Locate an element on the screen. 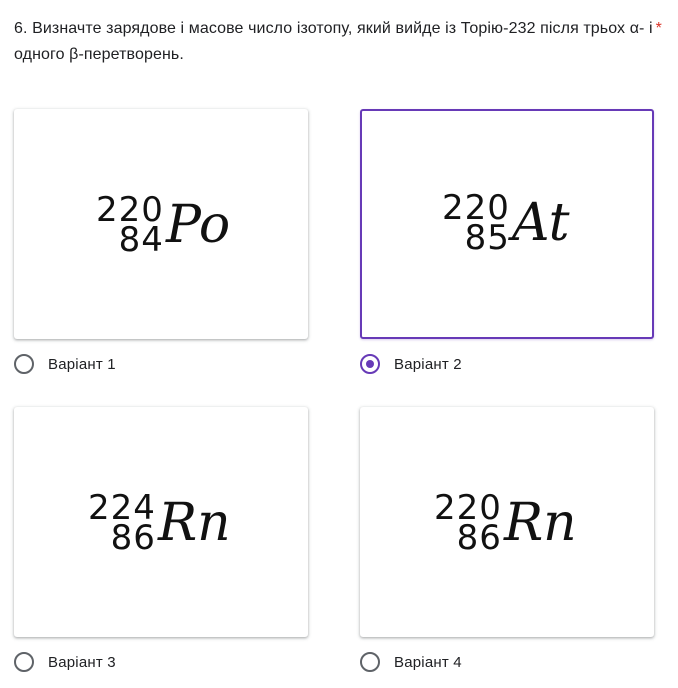  option-label: Варіант 1 is located at coordinates (82, 364).